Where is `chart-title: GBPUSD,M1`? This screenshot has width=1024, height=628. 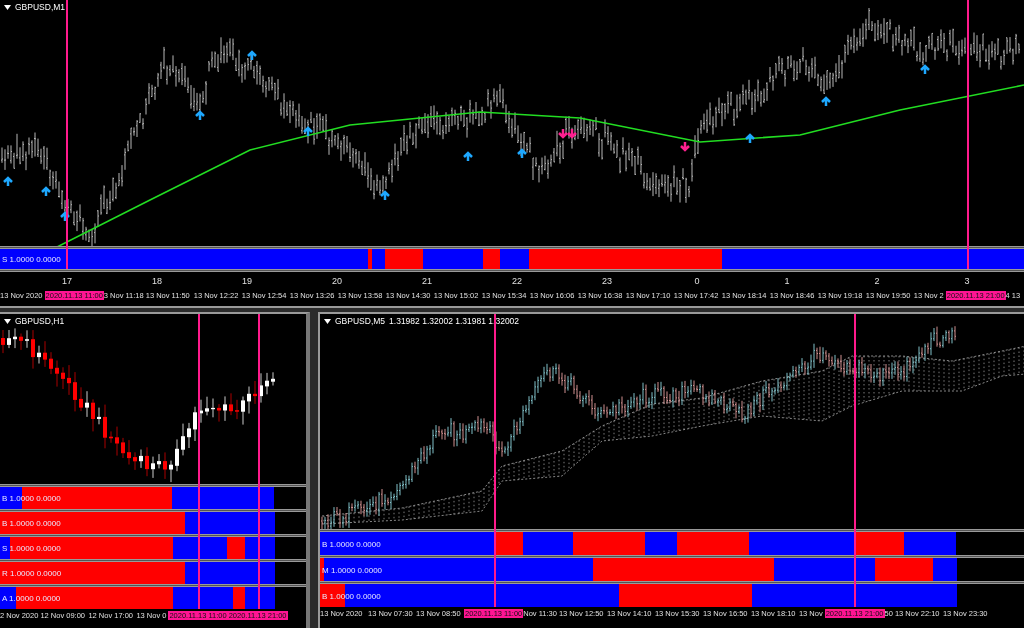 chart-title: GBPUSD,M1 is located at coordinates (40, 7).